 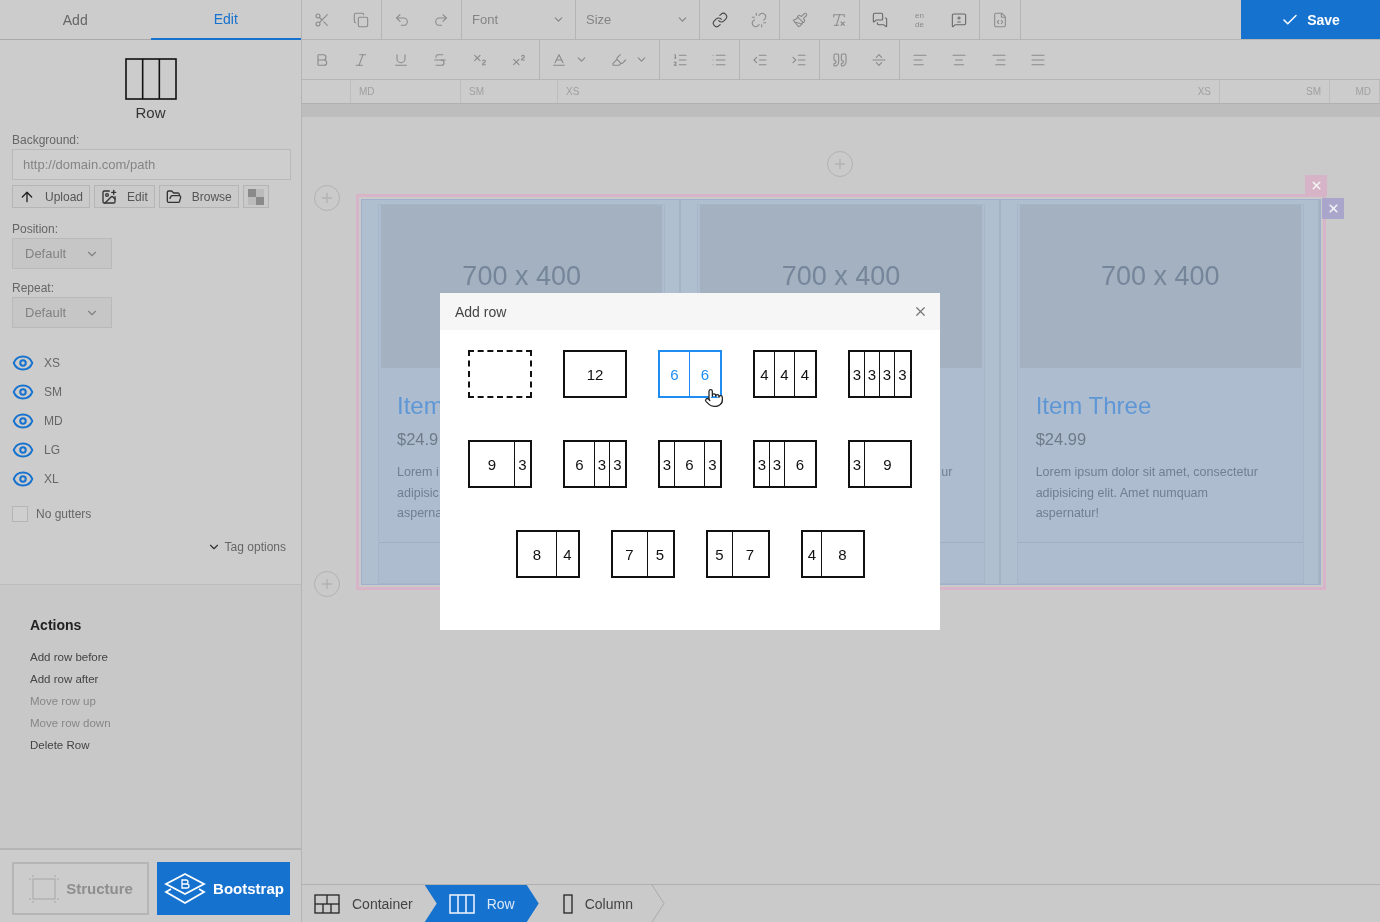 I want to click on layout-option: 3 3 6, so click(x=785, y=464).